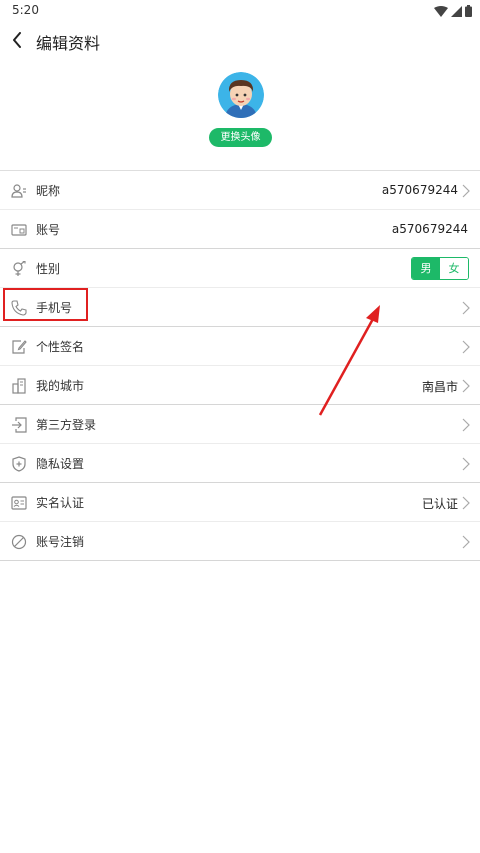  I want to click on user-icon, so click(18, 191).